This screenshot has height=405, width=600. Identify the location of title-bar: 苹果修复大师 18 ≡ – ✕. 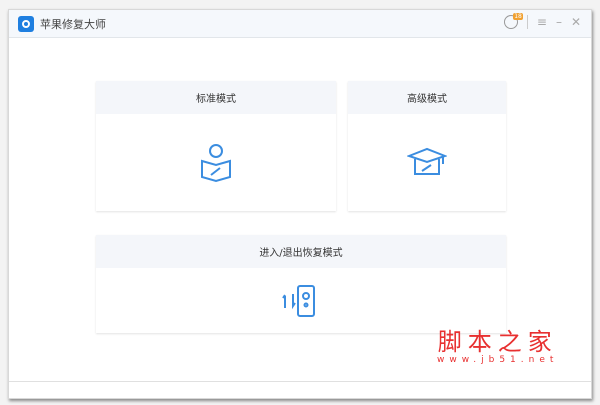
(300, 24).